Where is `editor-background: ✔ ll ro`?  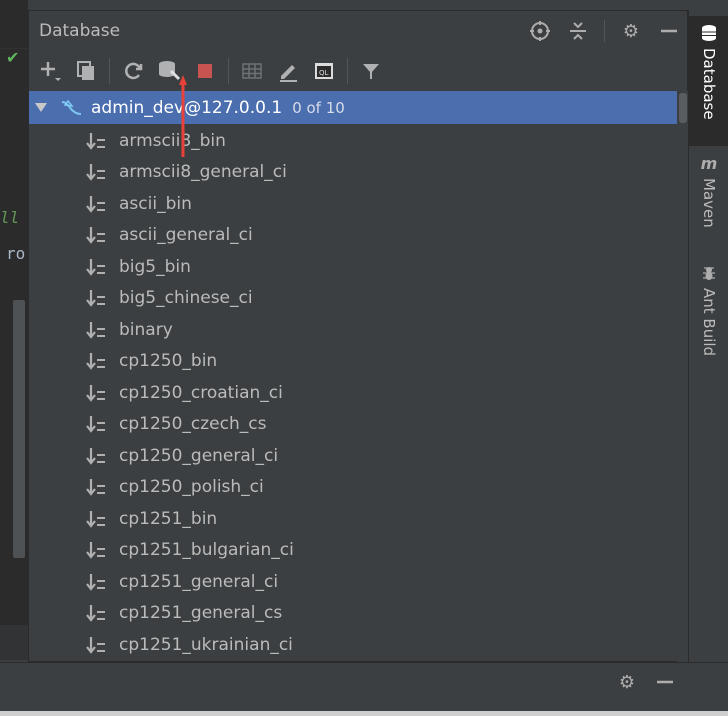
editor-background: ✔ ll ro is located at coordinates (14, 330).